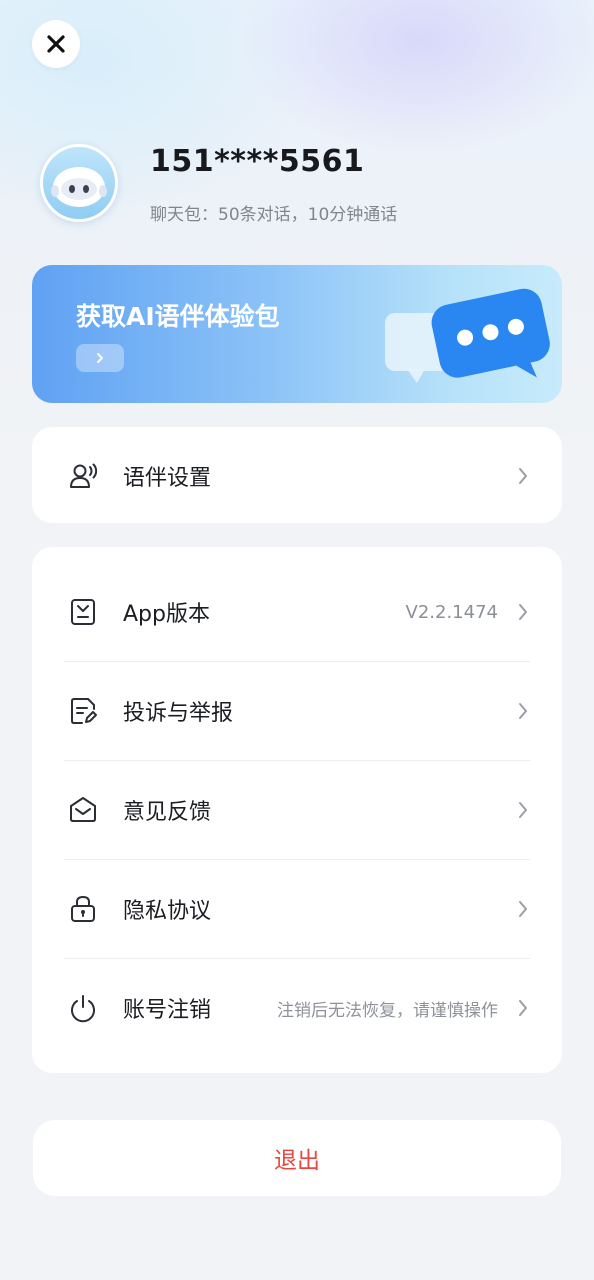  I want to click on menu-item-complaint-report: 投诉与举报, so click(297, 711).